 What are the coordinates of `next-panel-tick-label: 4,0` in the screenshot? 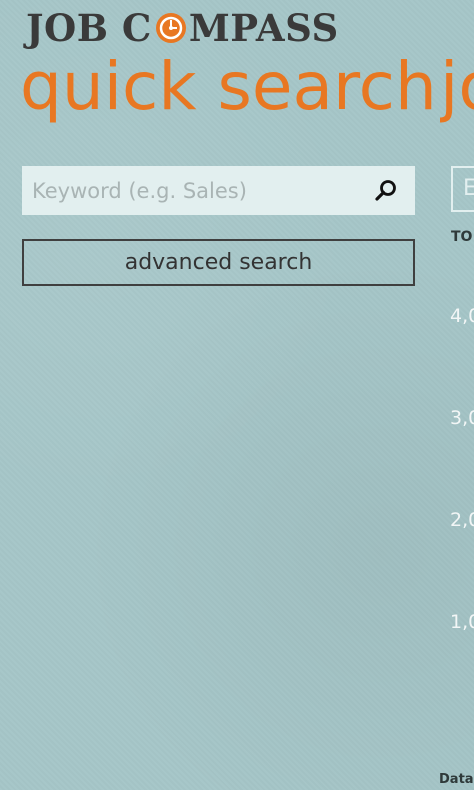 It's located at (462, 316).